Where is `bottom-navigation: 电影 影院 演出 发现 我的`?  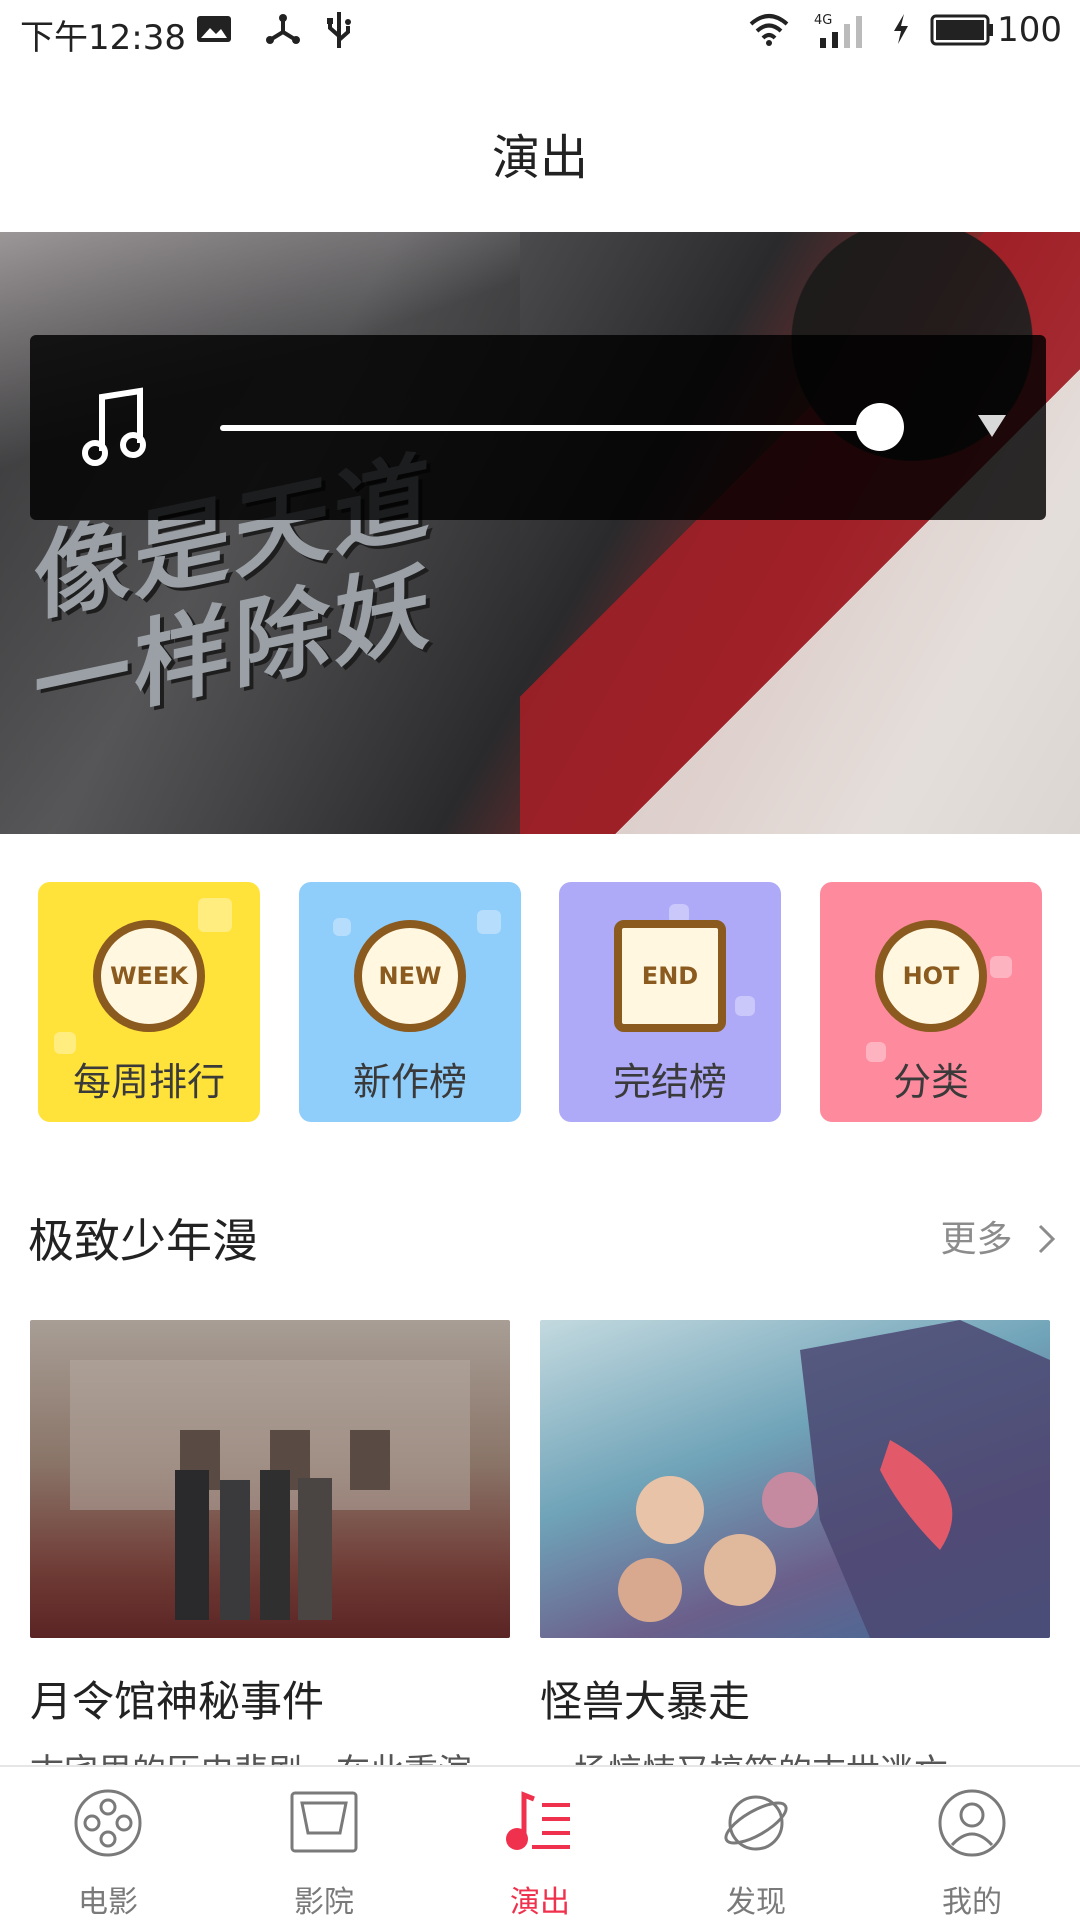
bottom-navigation: 电影 影院 演出 发现 我的 is located at coordinates (540, 1842).